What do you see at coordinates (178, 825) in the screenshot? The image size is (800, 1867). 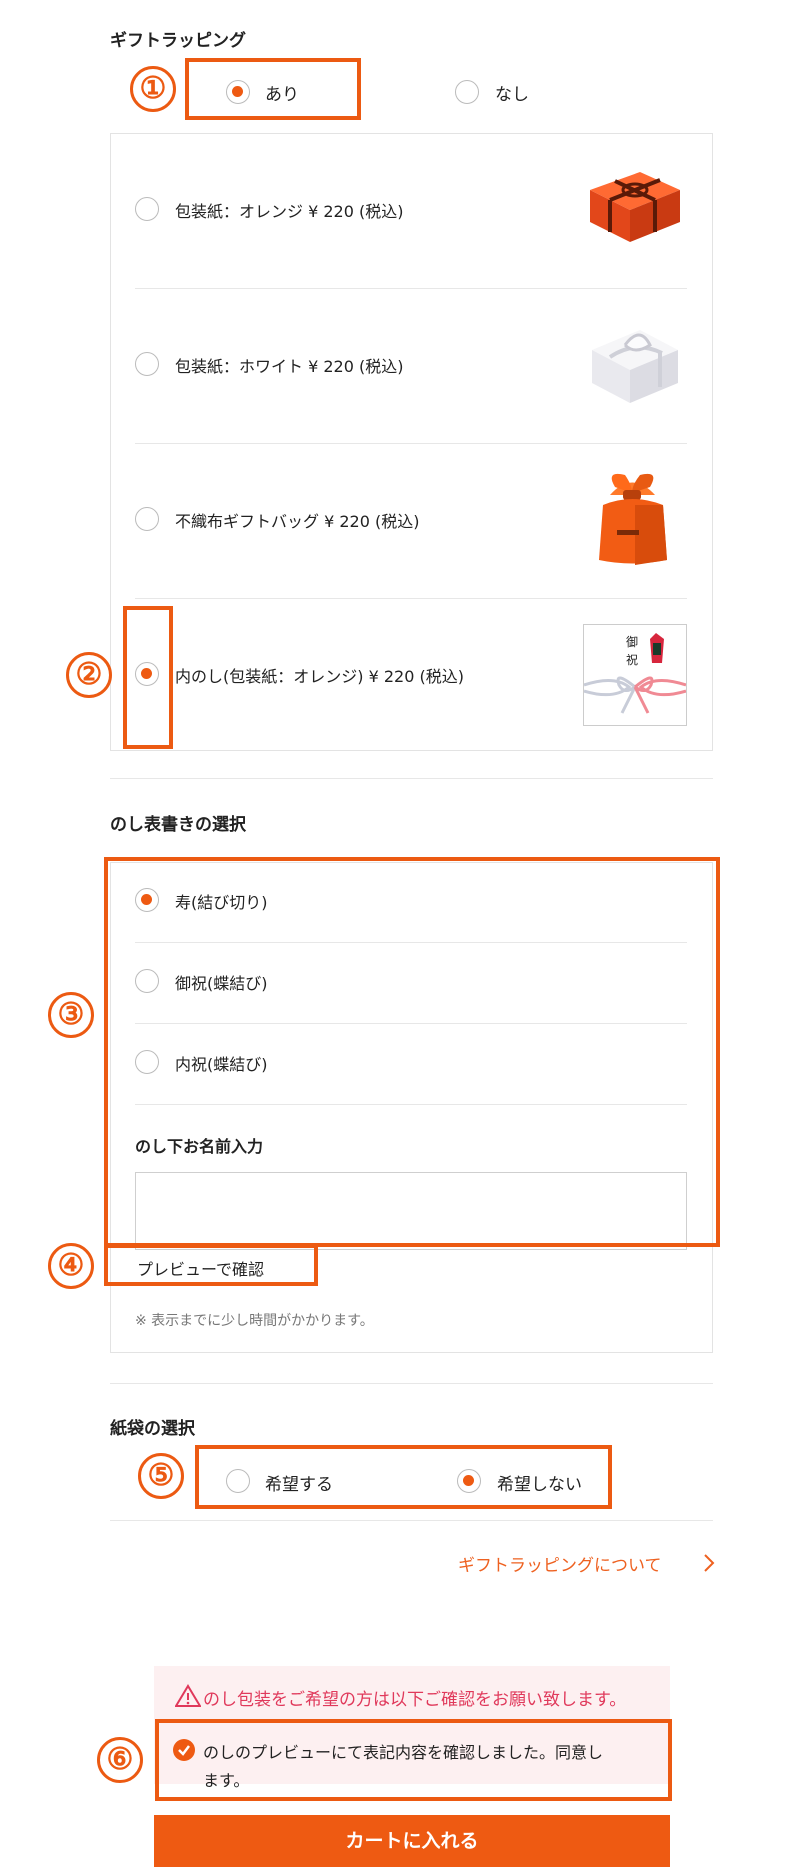 I see `noshi-title: のし表書きの選択` at bounding box center [178, 825].